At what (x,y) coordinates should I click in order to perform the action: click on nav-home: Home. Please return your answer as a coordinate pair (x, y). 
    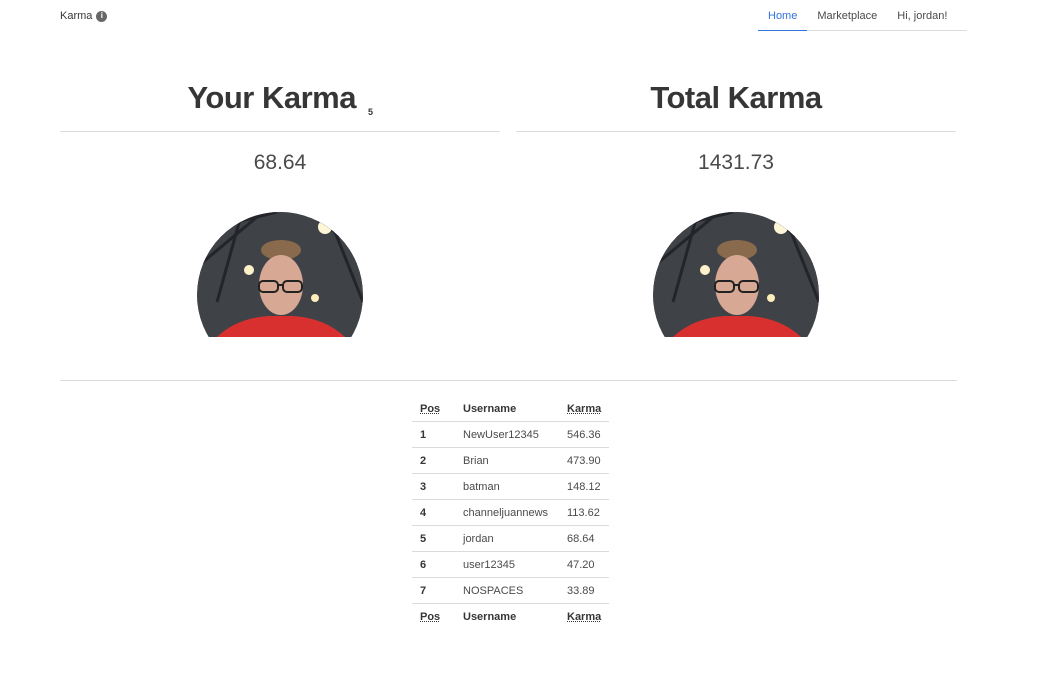
    Looking at the image, I should click on (783, 17).